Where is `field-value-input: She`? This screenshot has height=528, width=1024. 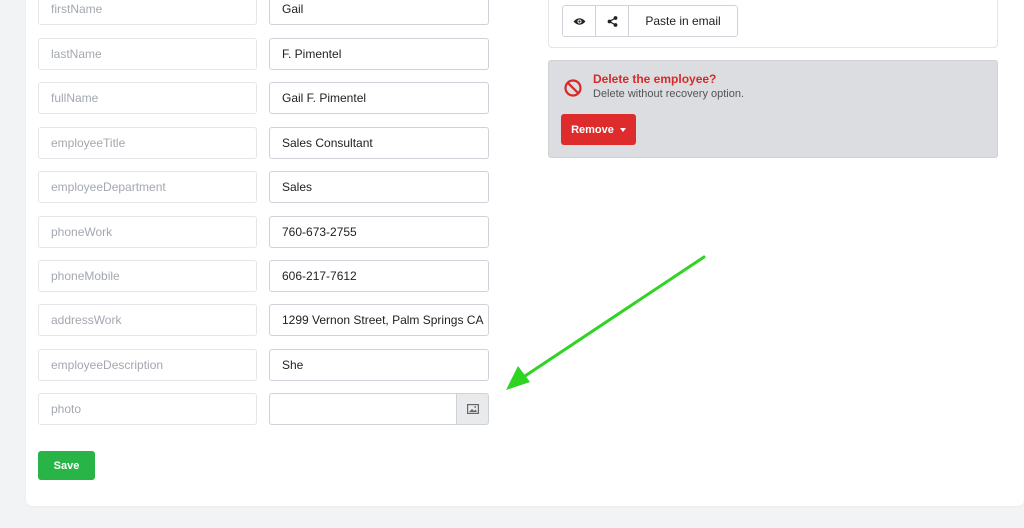 field-value-input: She is located at coordinates (379, 365).